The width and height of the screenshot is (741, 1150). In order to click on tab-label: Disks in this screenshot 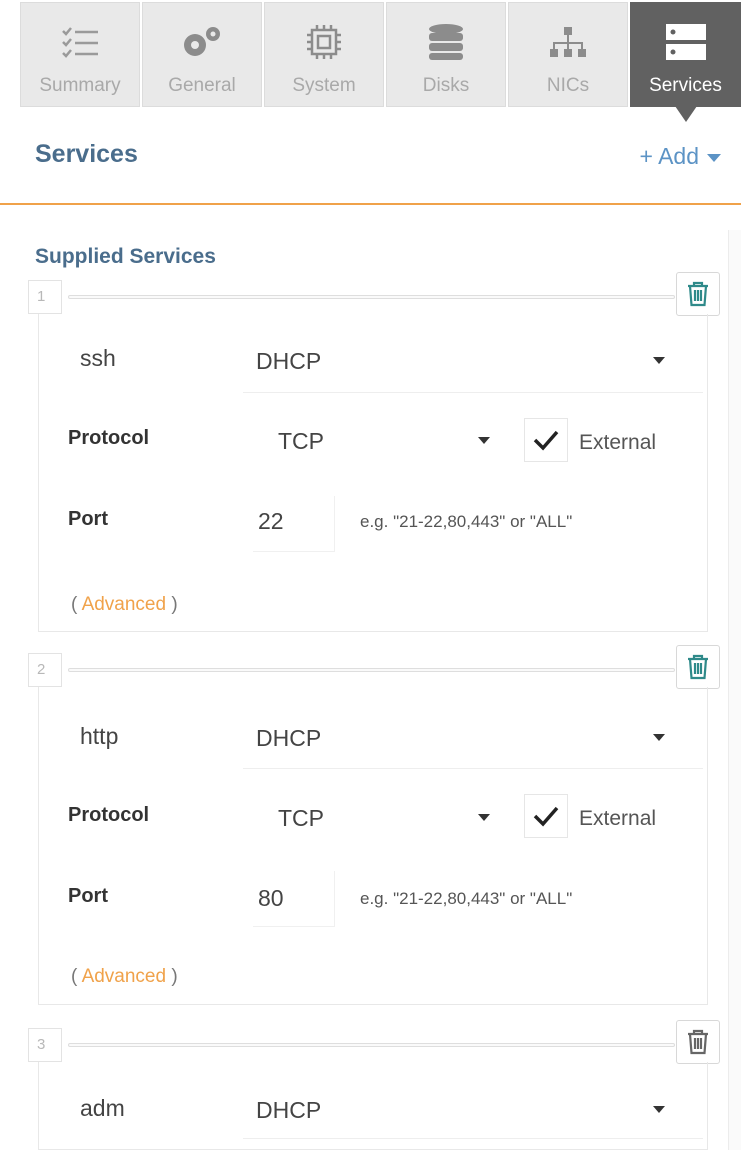, I will do `click(446, 85)`.